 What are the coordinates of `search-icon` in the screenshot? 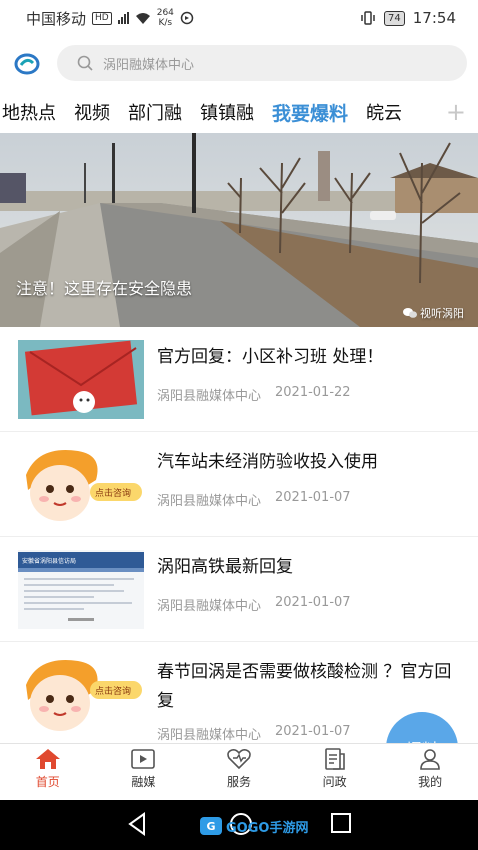 It's located at (85, 63).